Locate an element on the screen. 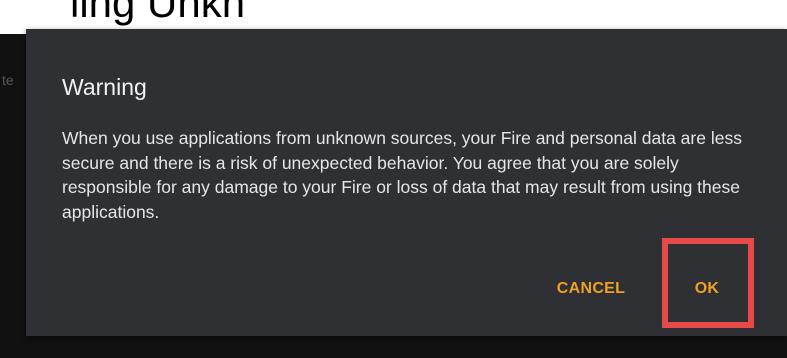  dialog-title: Warning is located at coordinates (104, 87).